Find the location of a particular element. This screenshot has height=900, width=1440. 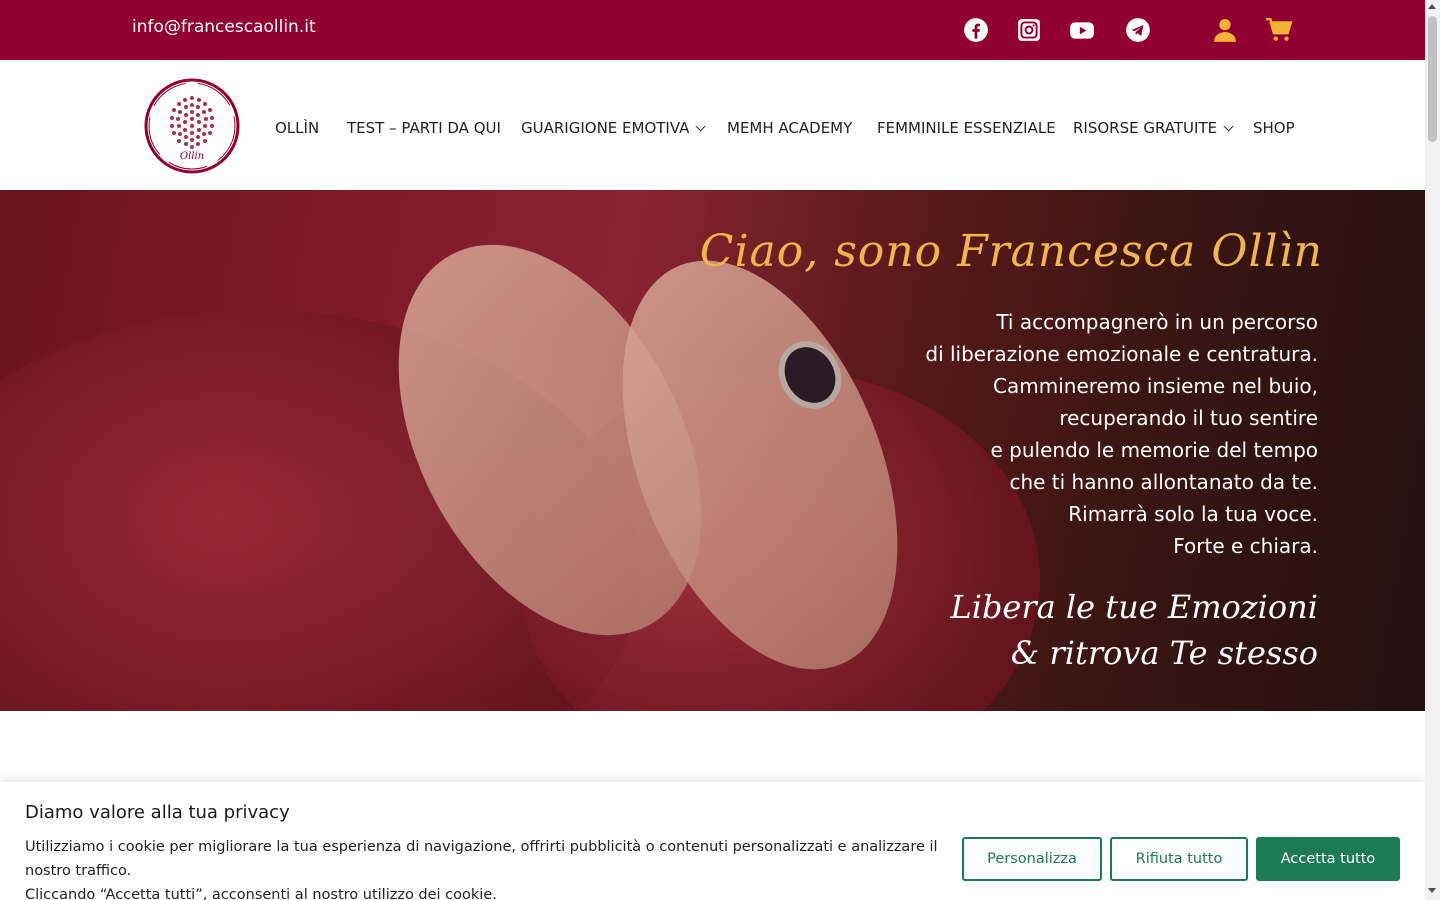

youtube-icon is located at coordinates (1082, 30).